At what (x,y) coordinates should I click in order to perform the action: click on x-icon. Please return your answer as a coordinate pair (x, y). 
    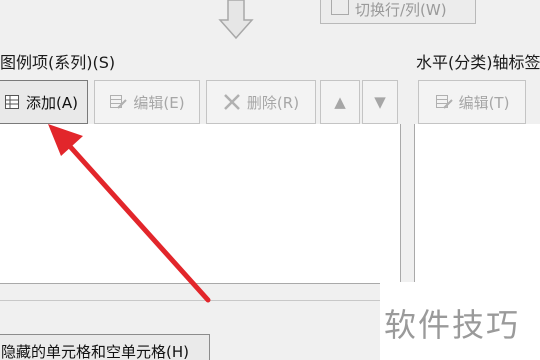
    Looking at the image, I should click on (232, 102).